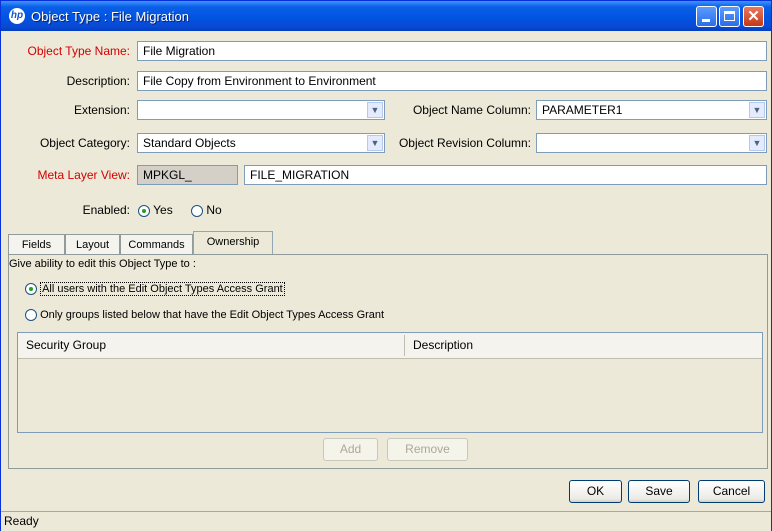  I want to click on enabled-yes-label: Yes, so click(163, 210).